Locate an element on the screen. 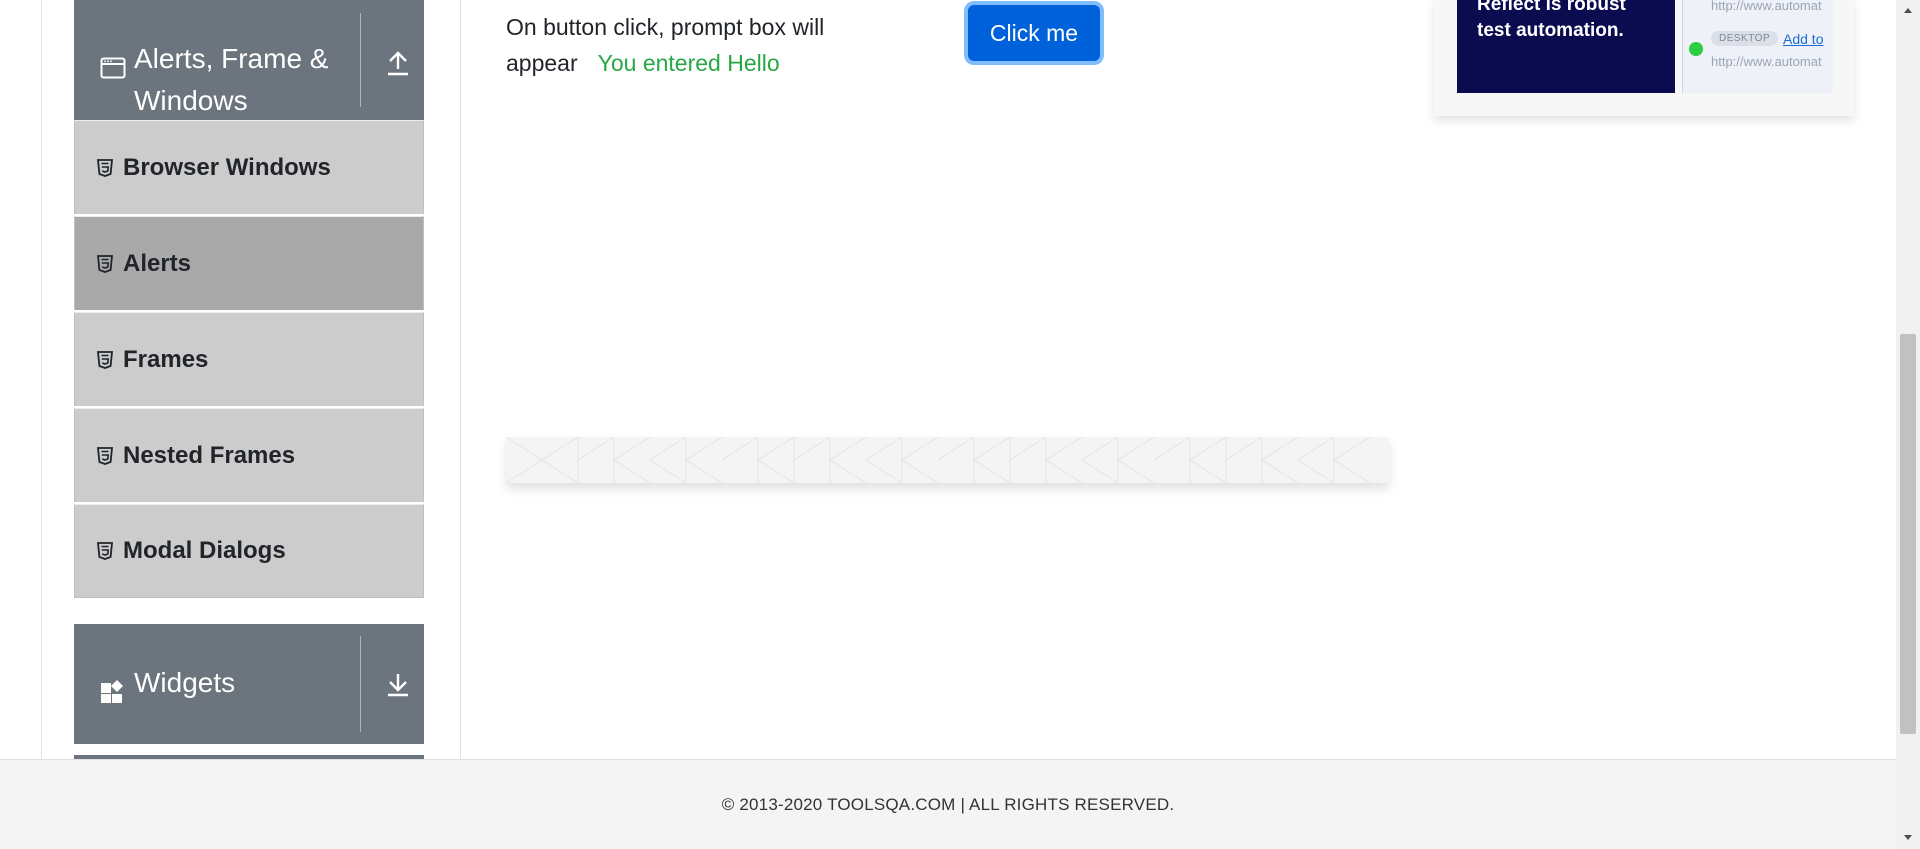  left-column-border is located at coordinates (41, 379).